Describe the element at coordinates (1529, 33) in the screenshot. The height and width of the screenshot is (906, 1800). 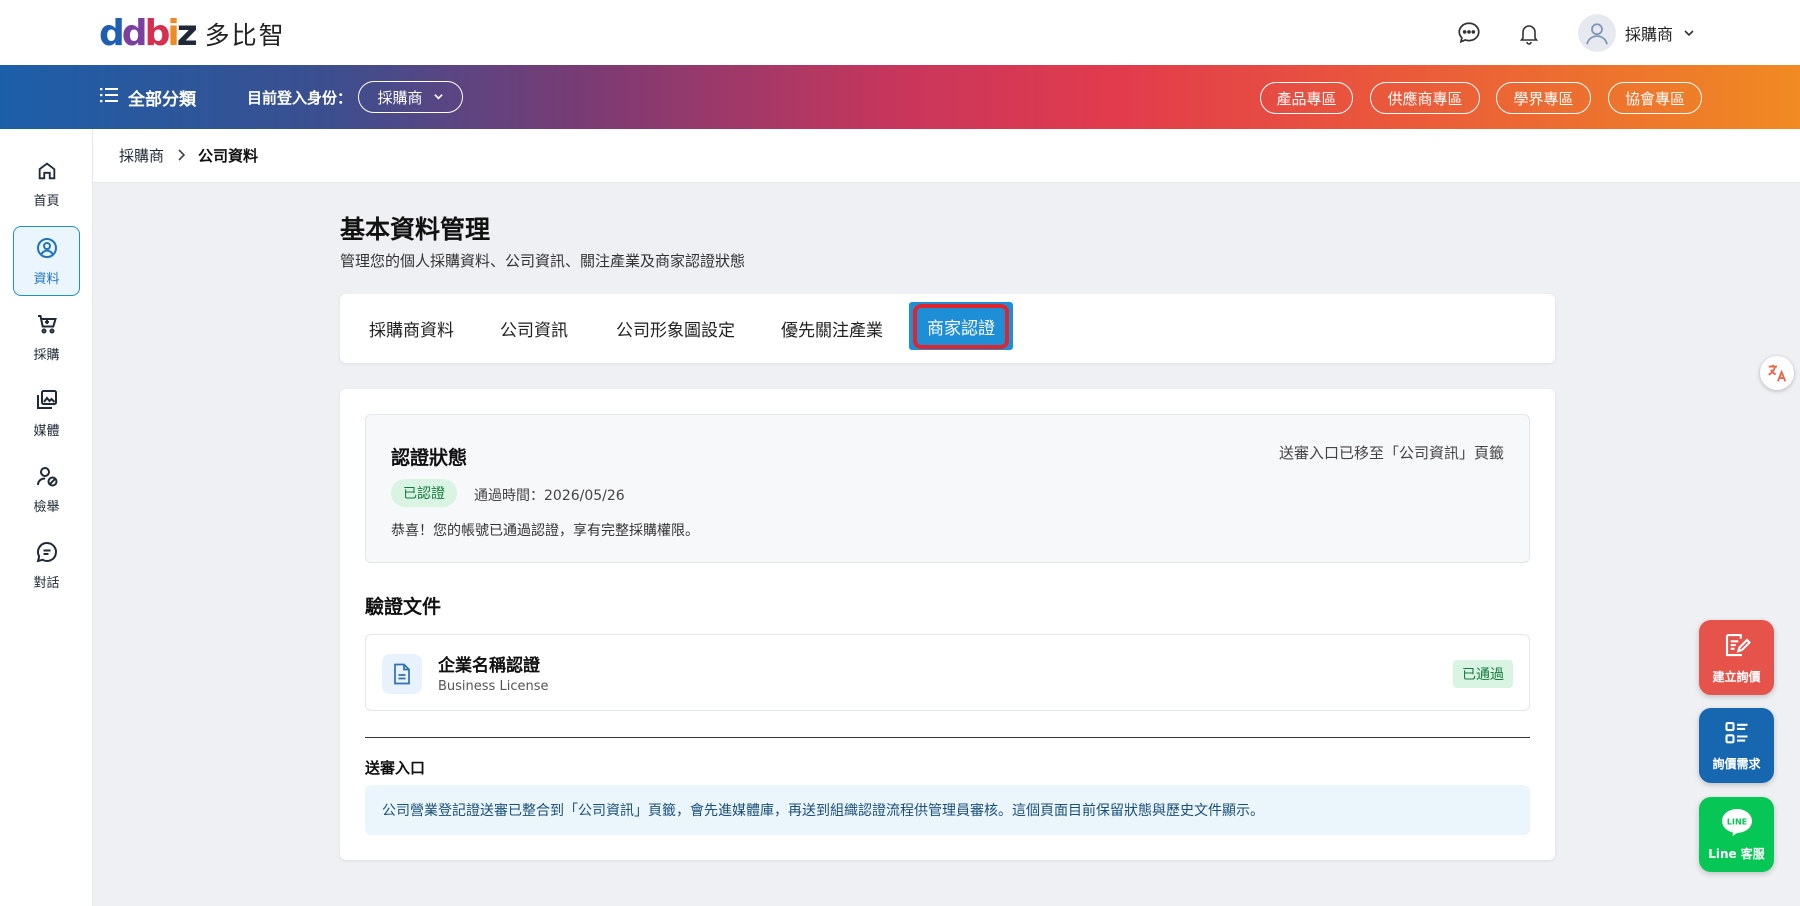
I see `bell-icon` at that location.